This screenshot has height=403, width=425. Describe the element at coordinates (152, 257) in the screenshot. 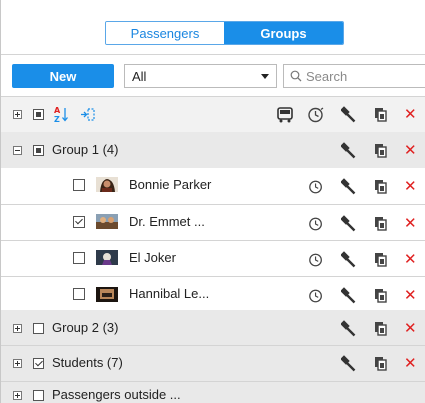

I see `passenger-name: El Joker` at that location.